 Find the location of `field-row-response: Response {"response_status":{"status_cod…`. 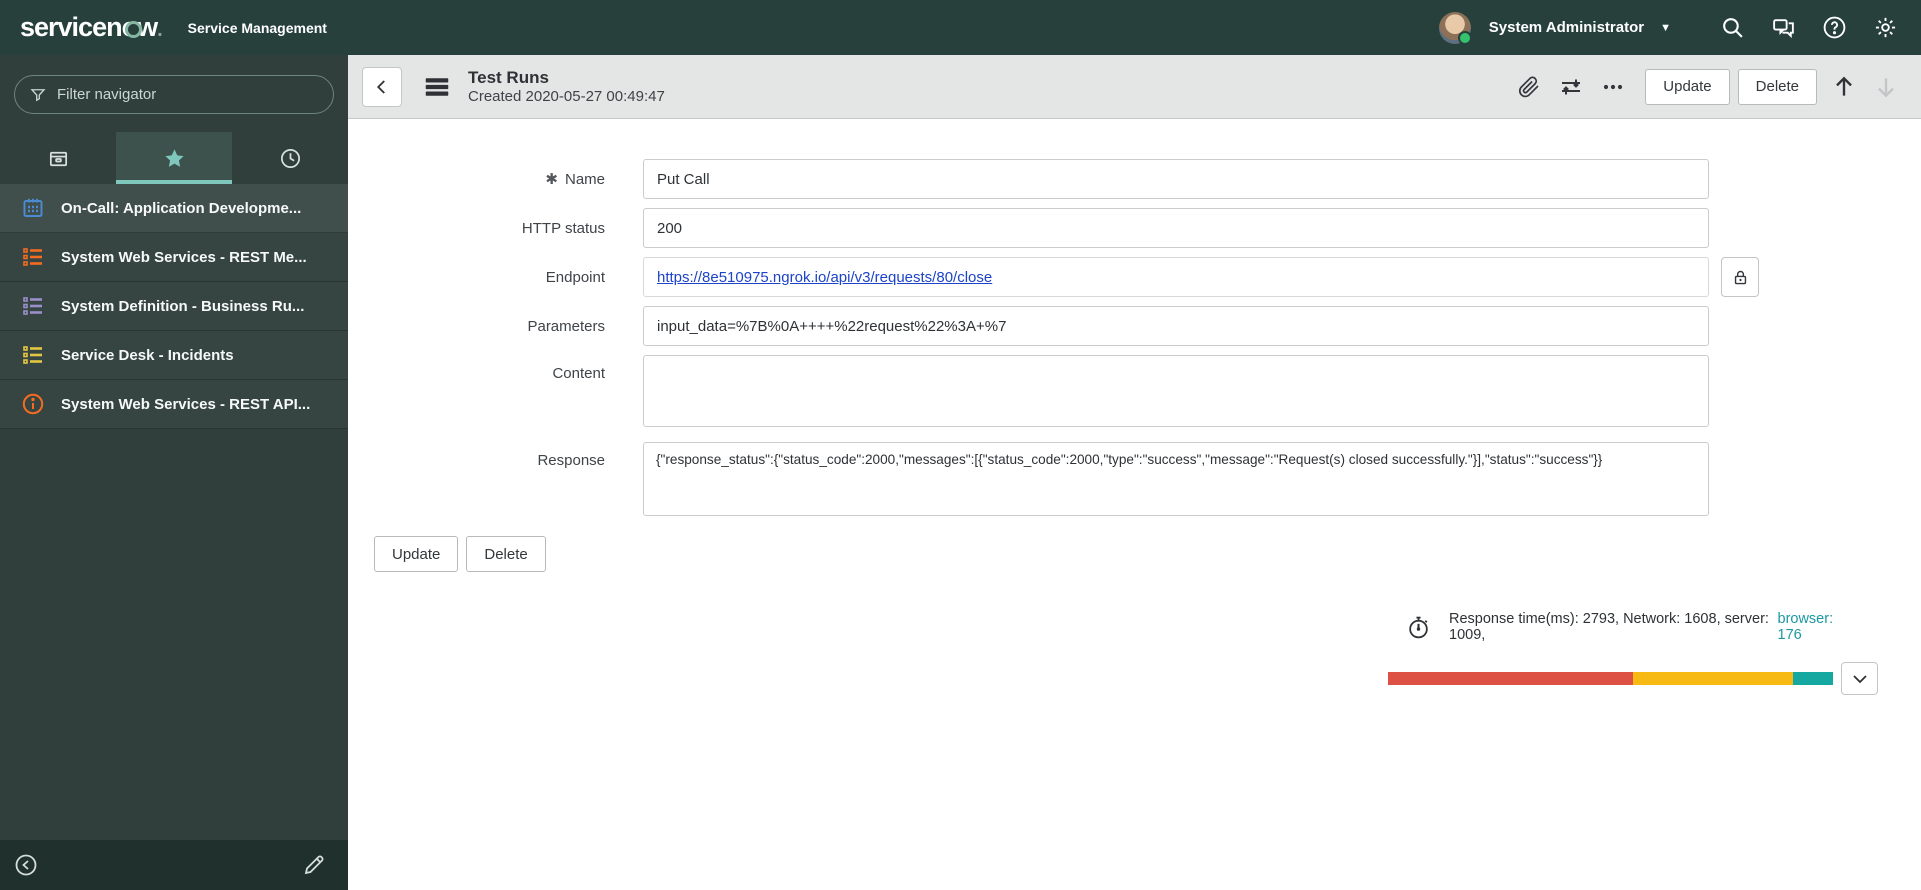

field-row-response: Response {"response_status":{"status_cod… is located at coordinates (1134, 479).